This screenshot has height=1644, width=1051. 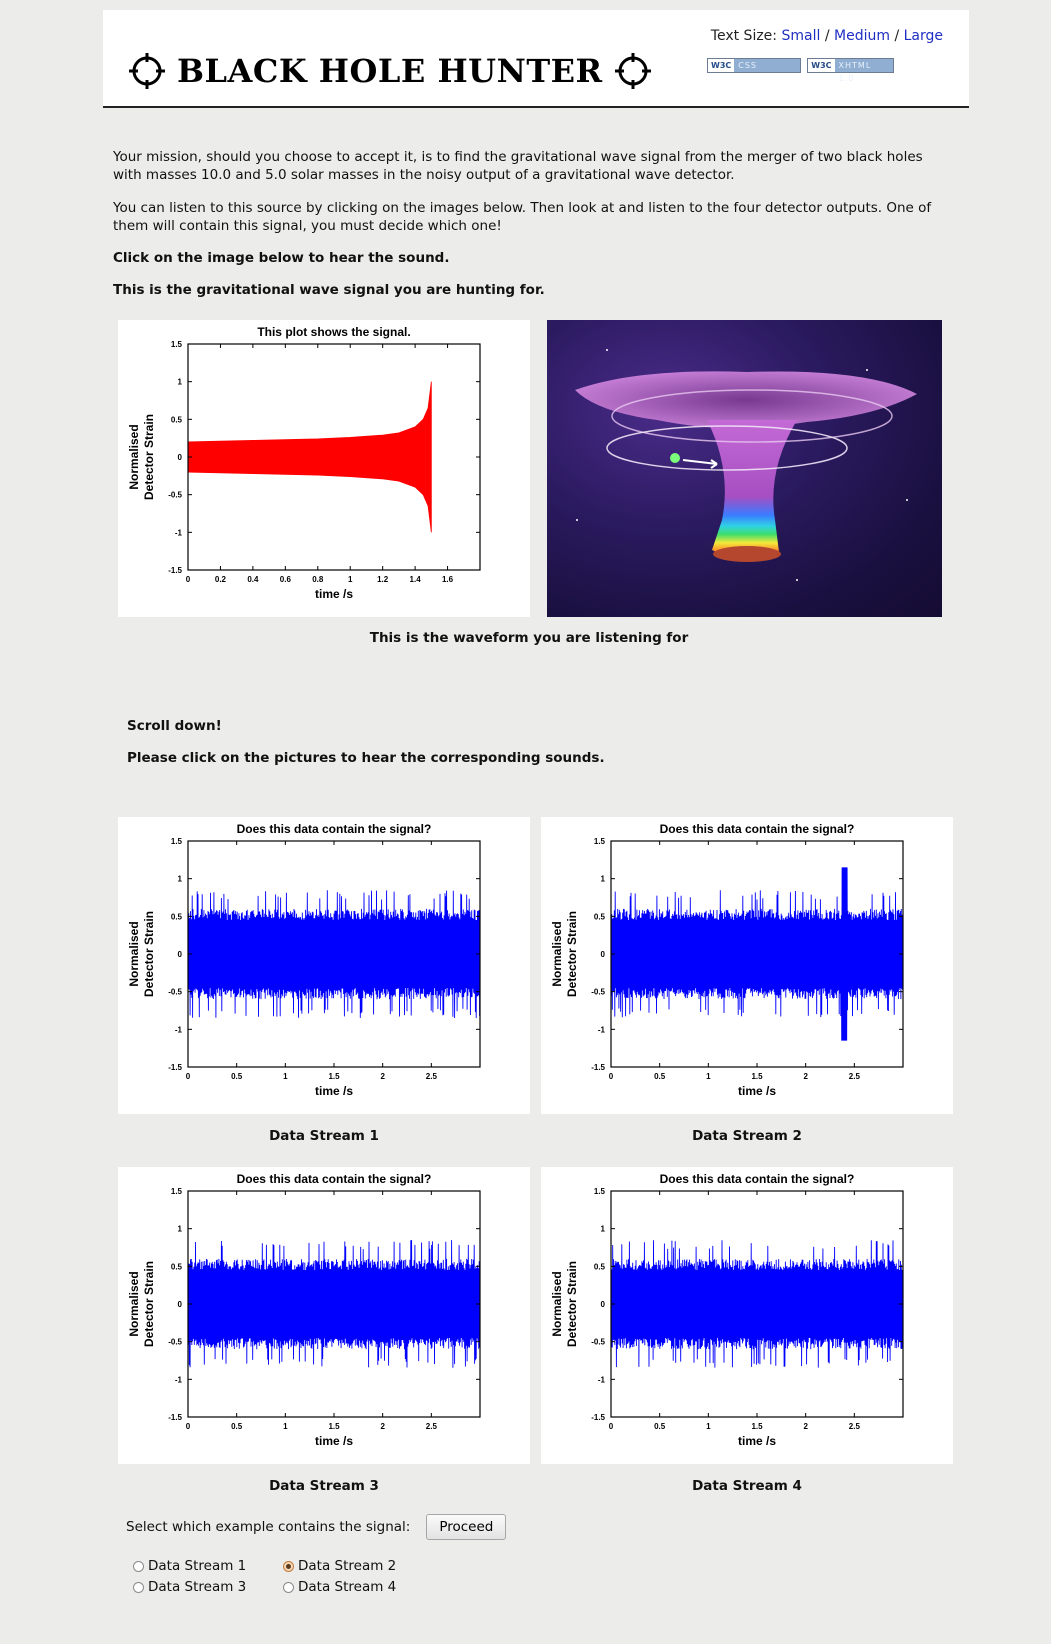 I want to click on radio-label: Data Stream 2, so click(x=347, y=1566).